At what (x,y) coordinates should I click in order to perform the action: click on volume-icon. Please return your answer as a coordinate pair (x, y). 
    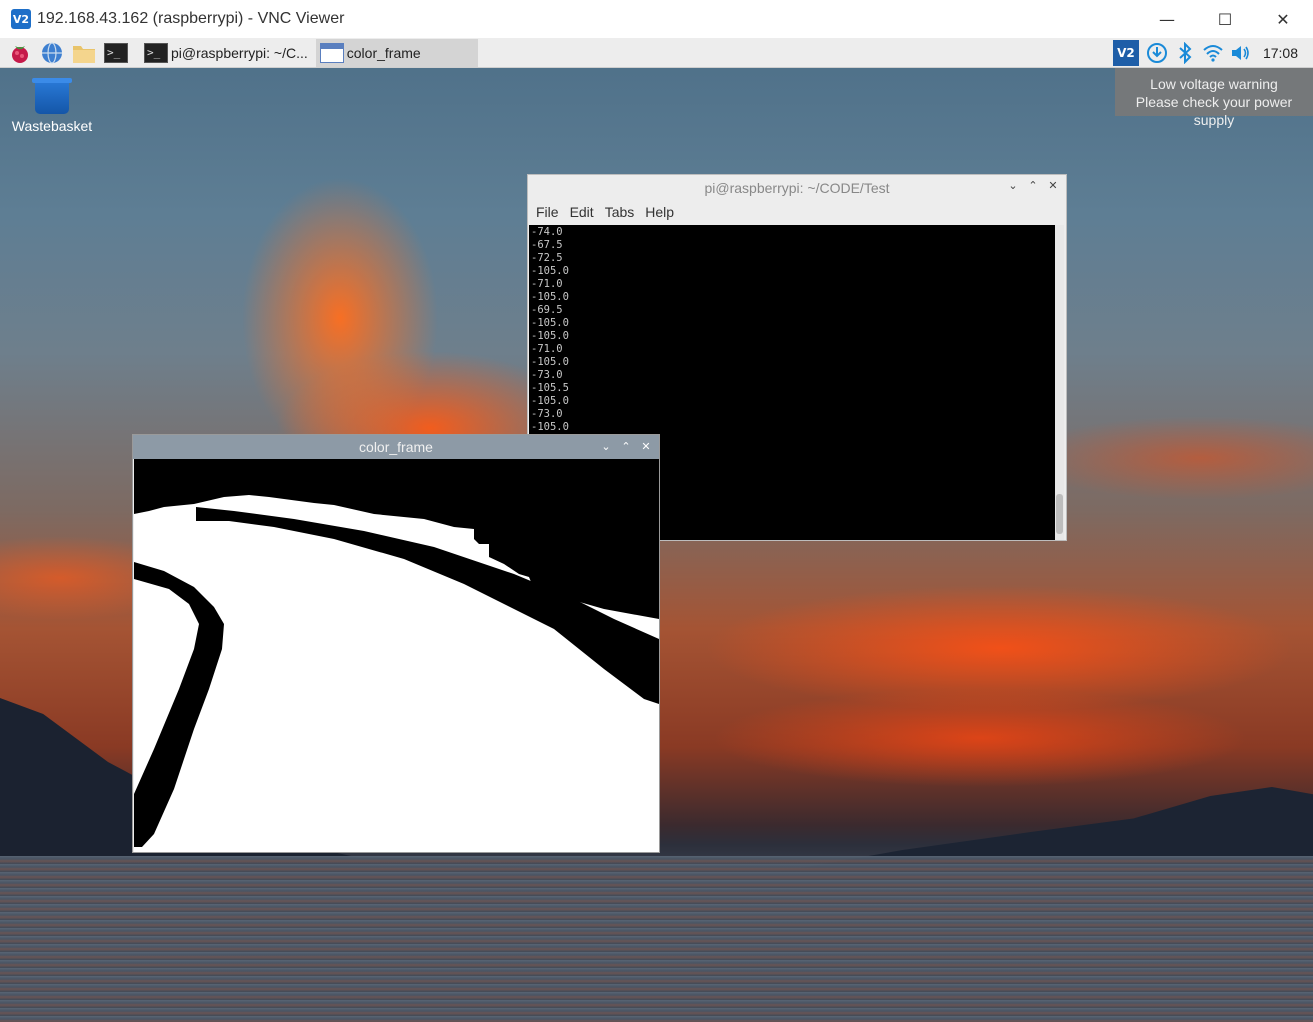
    Looking at the image, I should click on (1241, 53).